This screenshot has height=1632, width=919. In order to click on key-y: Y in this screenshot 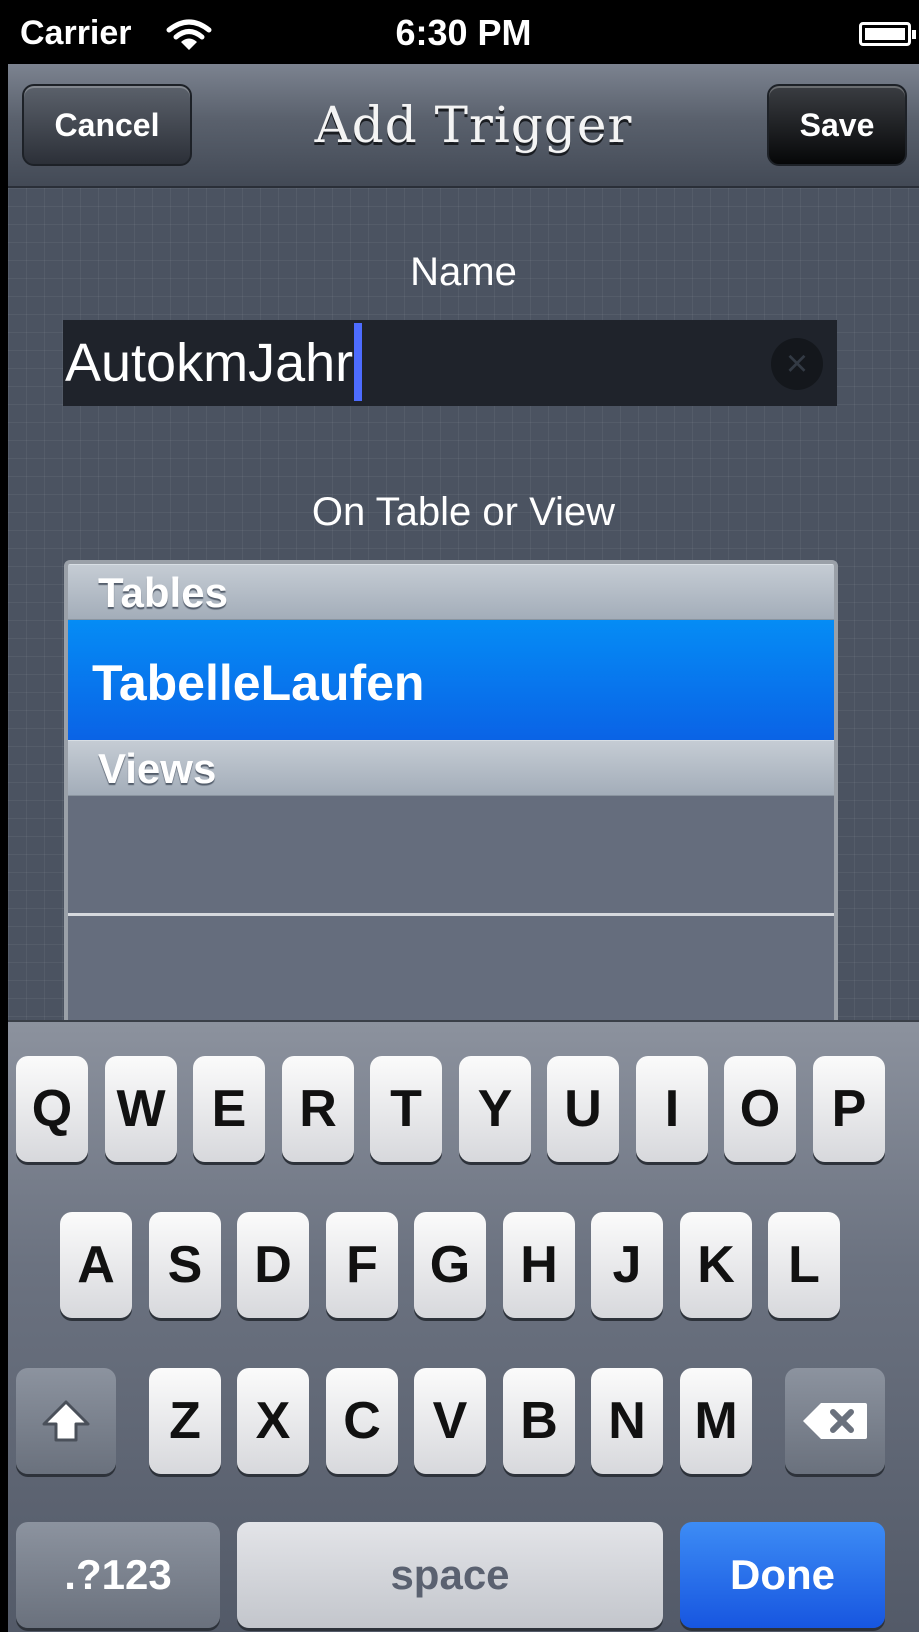, I will do `click(495, 1109)`.